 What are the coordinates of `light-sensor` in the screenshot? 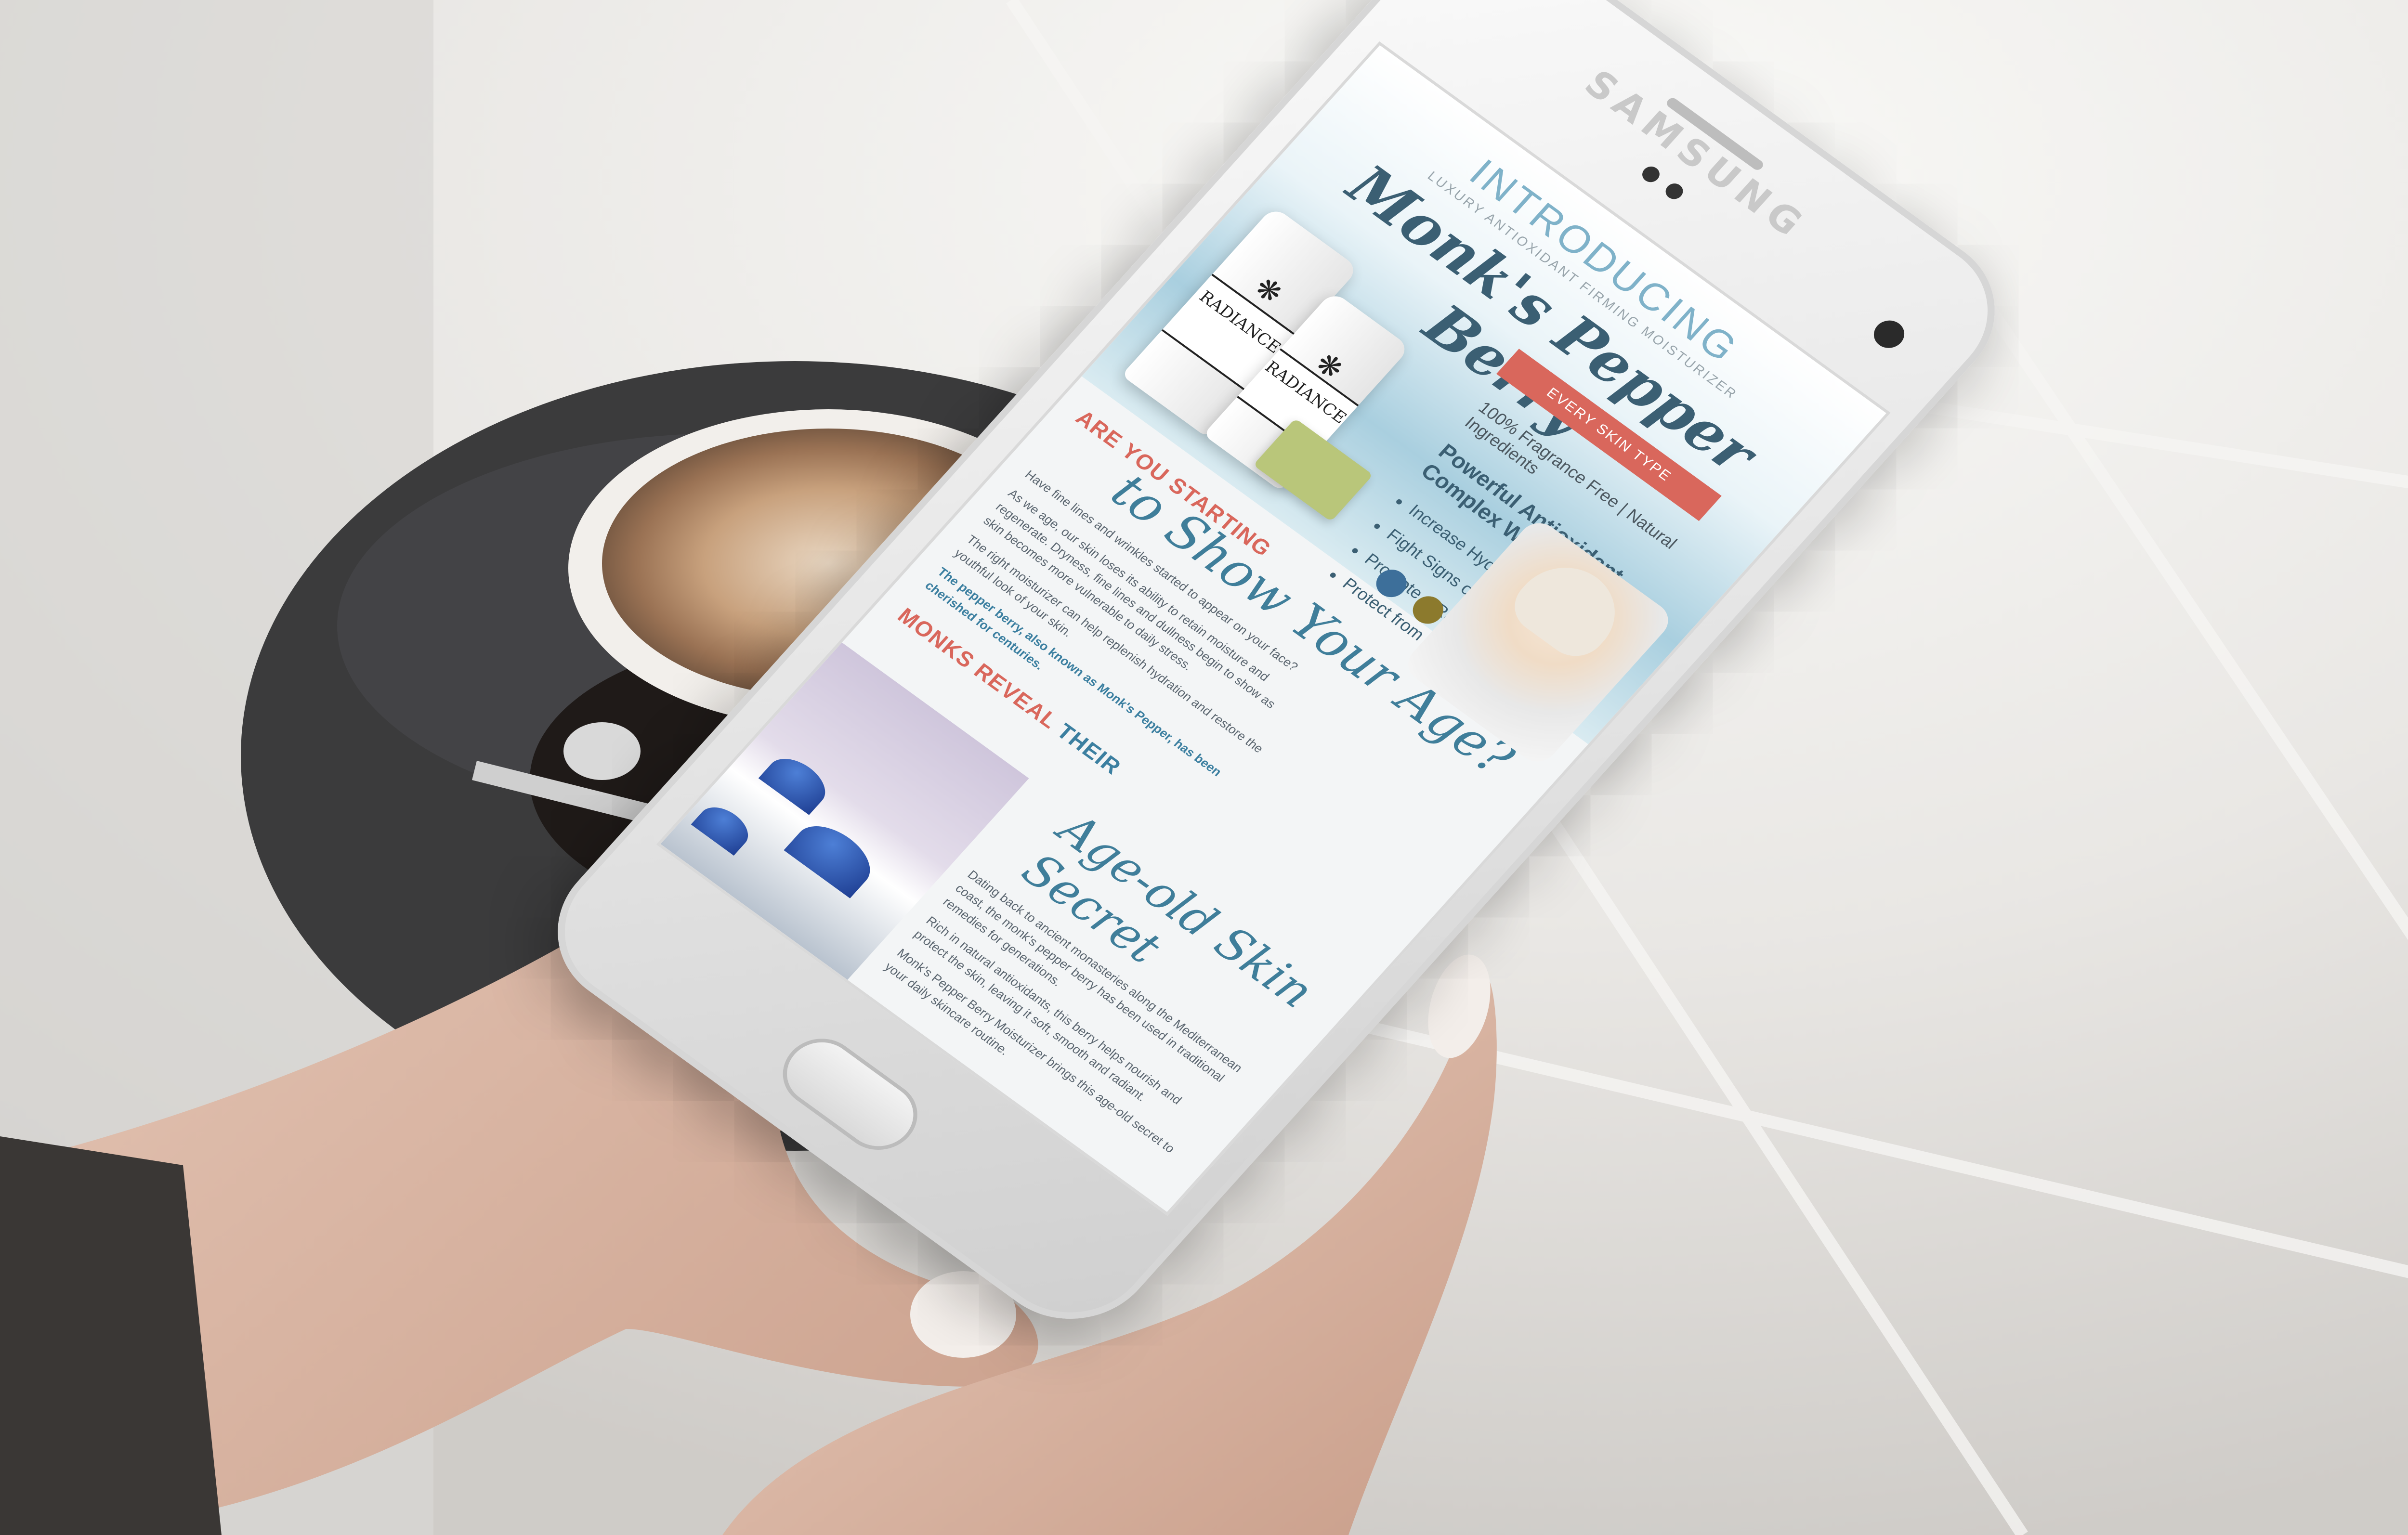 It's located at (1674, 191).